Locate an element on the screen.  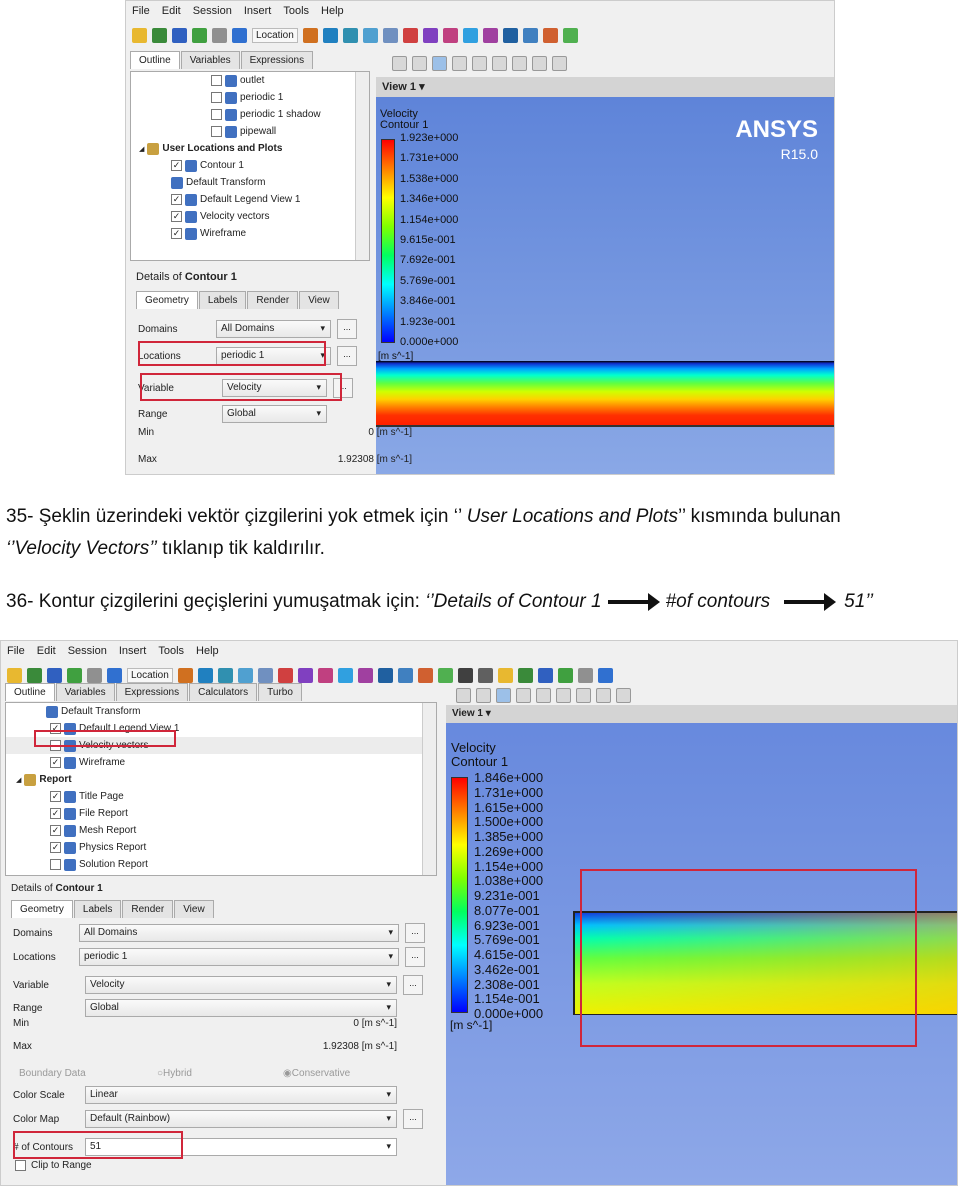
domains-dropdown: All Domains is located at coordinates (239, 933).